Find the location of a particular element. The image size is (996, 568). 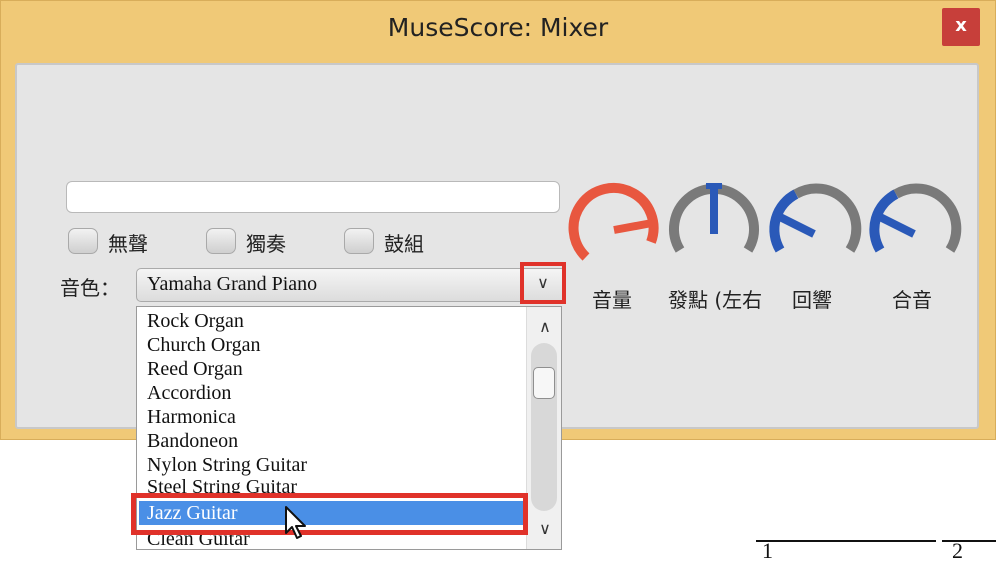

sound-label: 音色： is located at coordinates (90, 288).